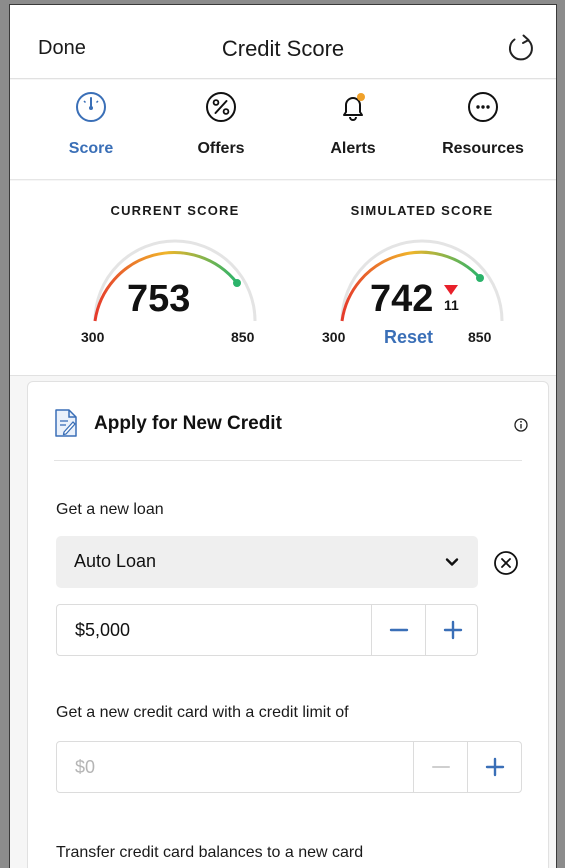  I want to click on simulated-score: SIMULATED SCORE 742 11 300 Reset 850, so click(422, 275).